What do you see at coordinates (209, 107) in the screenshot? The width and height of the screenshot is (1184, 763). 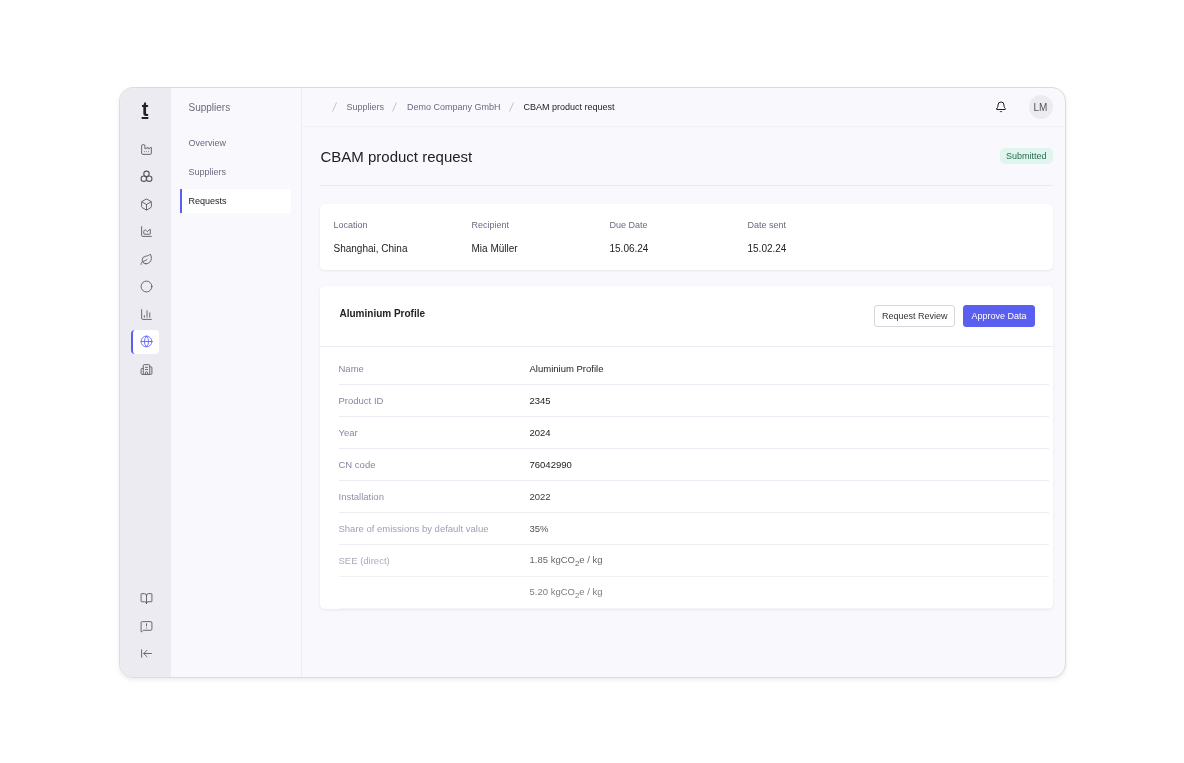 I see `section-title: Suppliers` at bounding box center [209, 107].